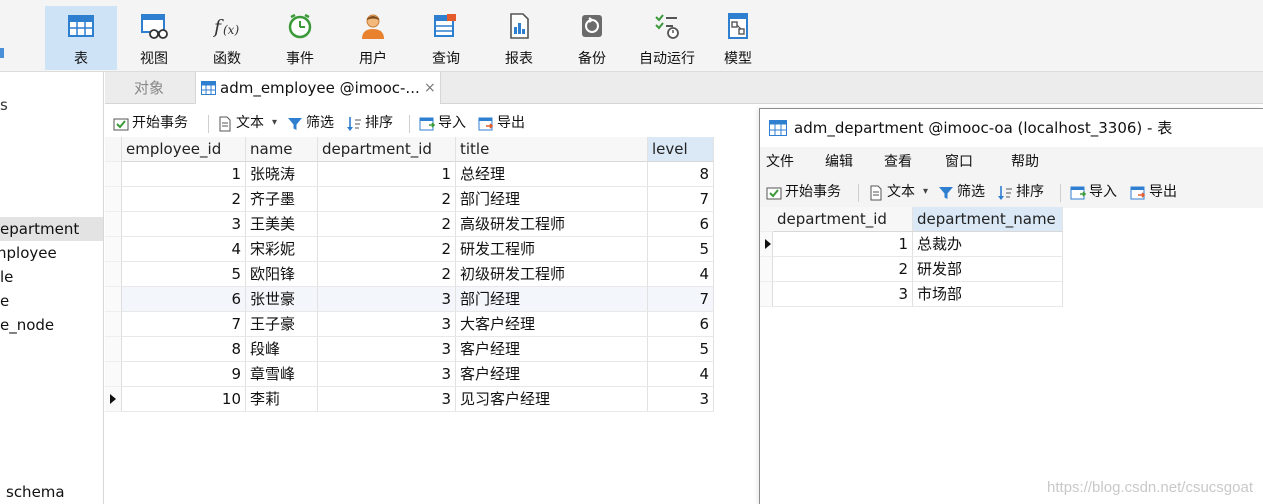 The height and width of the screenshot is (504, 1263). Describe the element at coordinates (446, 38) in the screenshot. I see `toolbar-query-button: 查询` at that location.